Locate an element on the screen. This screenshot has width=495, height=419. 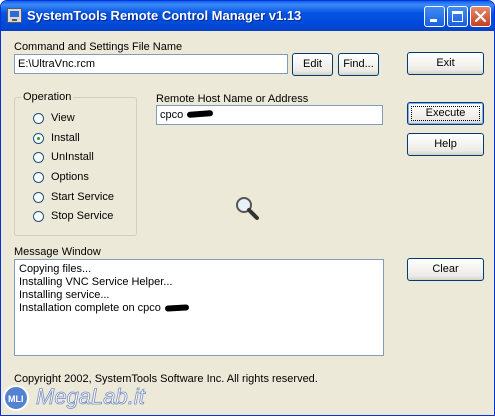
remote-host-input: cpco is located at coordinates (269, 115).